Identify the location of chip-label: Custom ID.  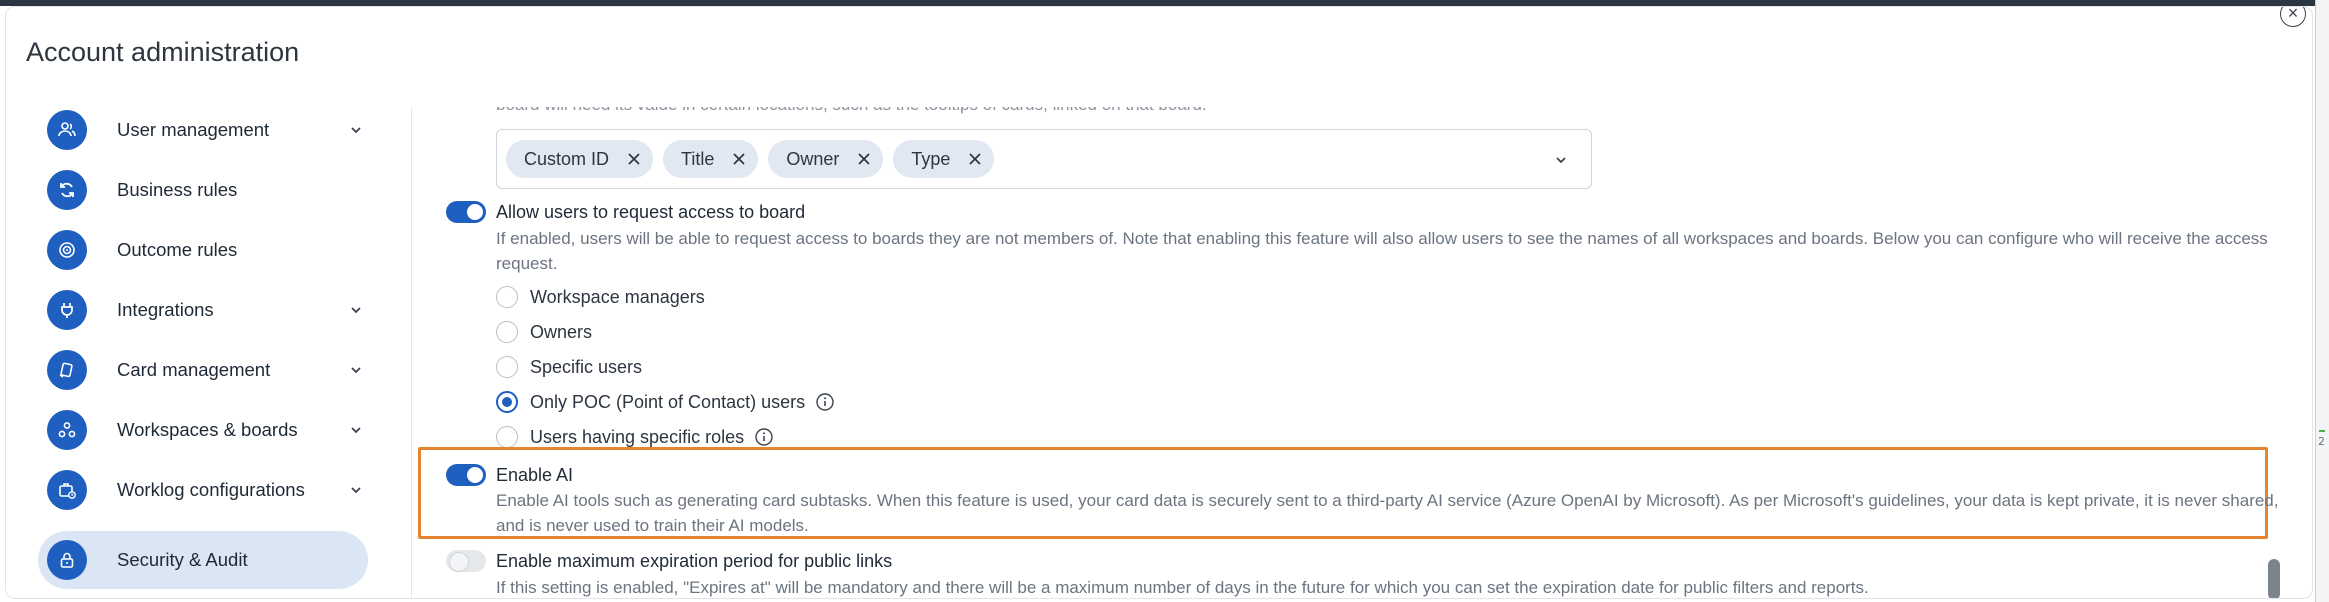
(567, 158).